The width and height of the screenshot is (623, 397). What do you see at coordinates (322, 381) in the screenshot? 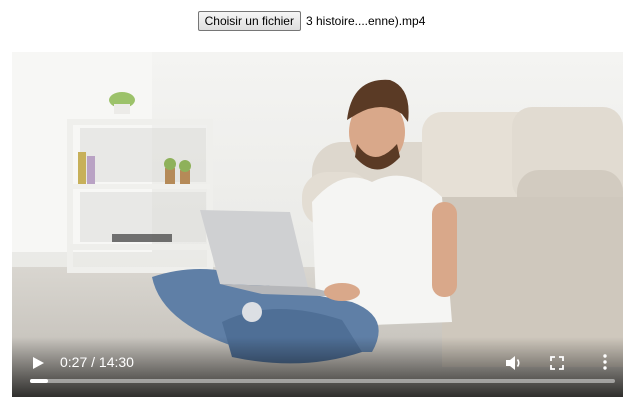
I see `seek-bar` at bounding box center [322, 381].